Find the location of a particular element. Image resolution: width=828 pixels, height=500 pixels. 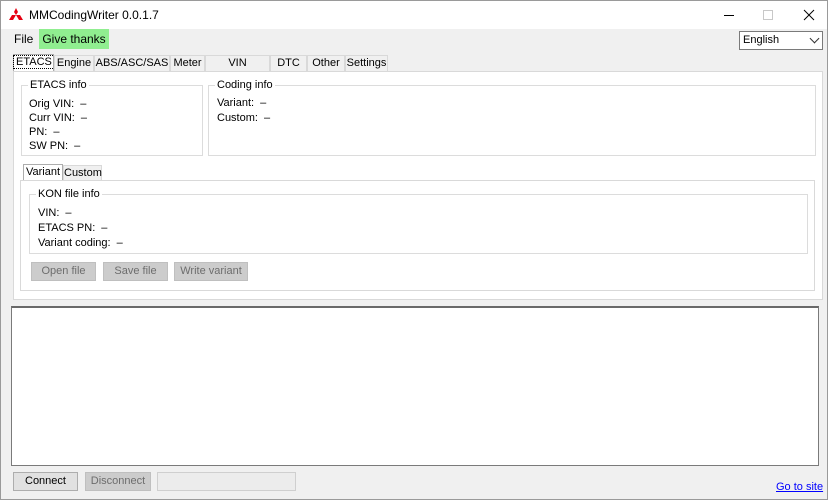

write-variant-button: Write variant is located at coordinates (211, 271).